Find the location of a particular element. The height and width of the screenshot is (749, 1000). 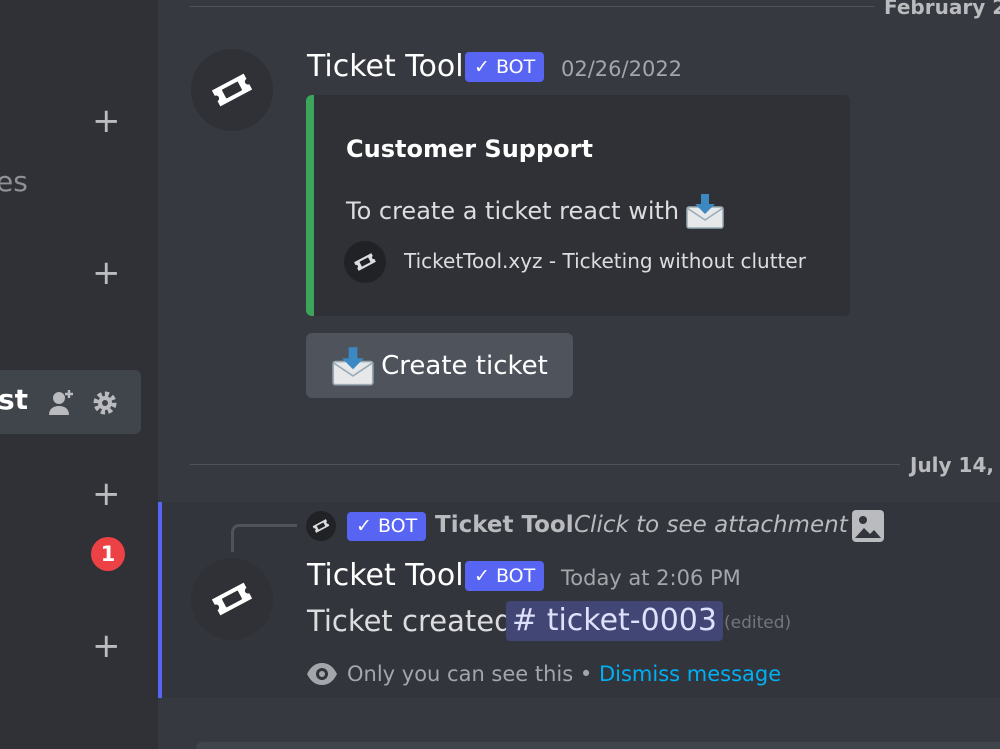

active-channel-item: st is located at coordinates (70, 402).